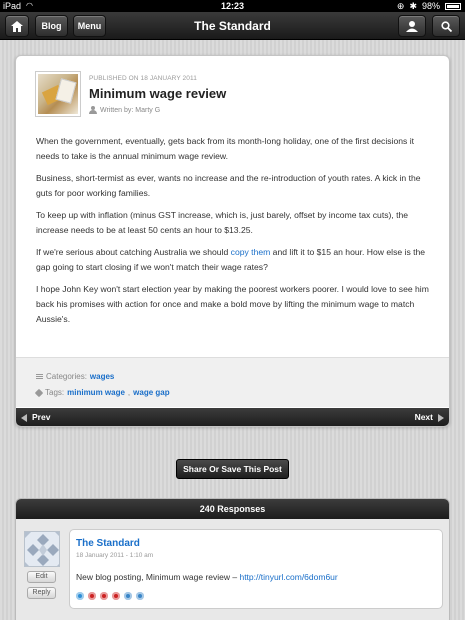 This screenshot has height=620, width=465. I want to click on search-icon, so click(446, 26).